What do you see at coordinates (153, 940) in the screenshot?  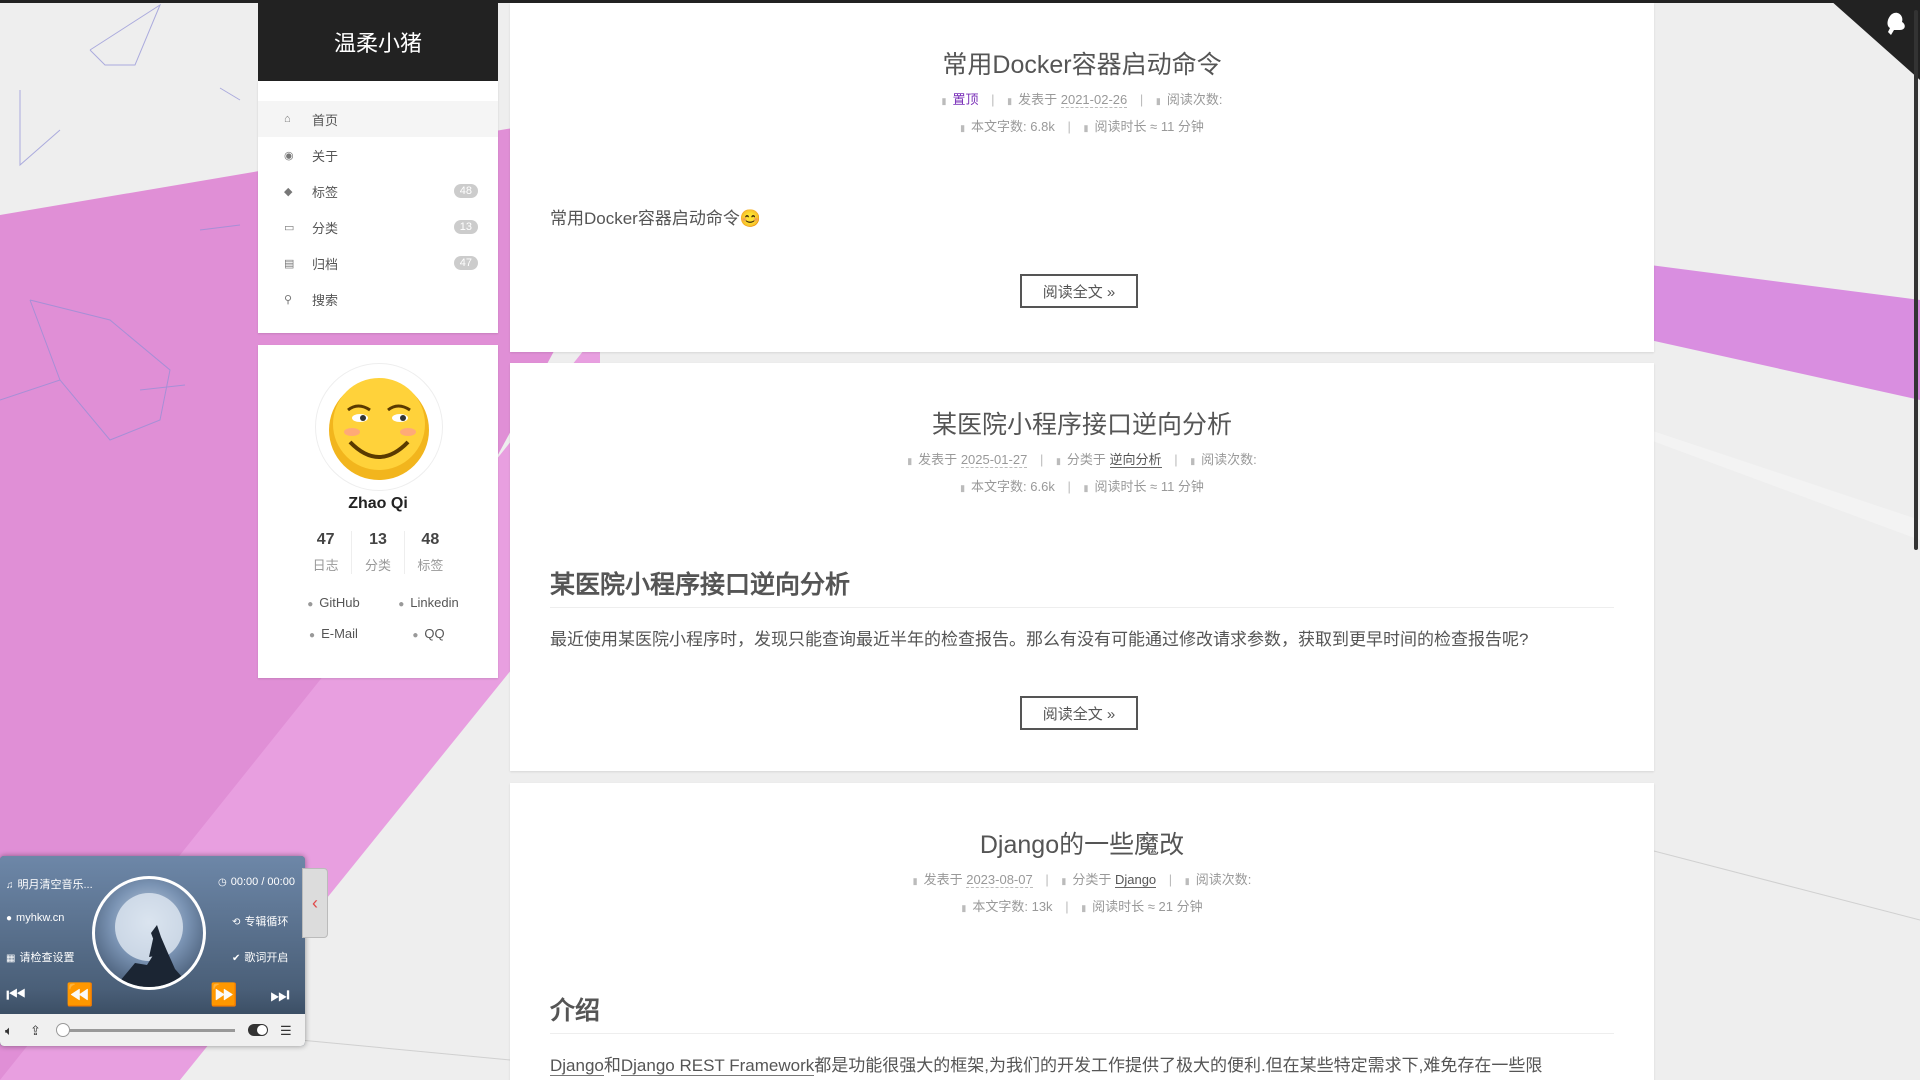 I see `wolf-moon-image` at bounding box center [153, 940].